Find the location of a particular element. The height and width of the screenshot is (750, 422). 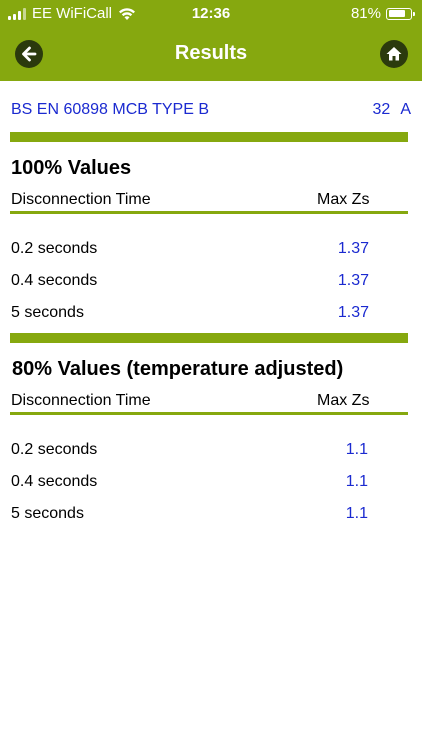

header: EE WiFiCall 12:36 81% Results is located at coordinates (211, 40).